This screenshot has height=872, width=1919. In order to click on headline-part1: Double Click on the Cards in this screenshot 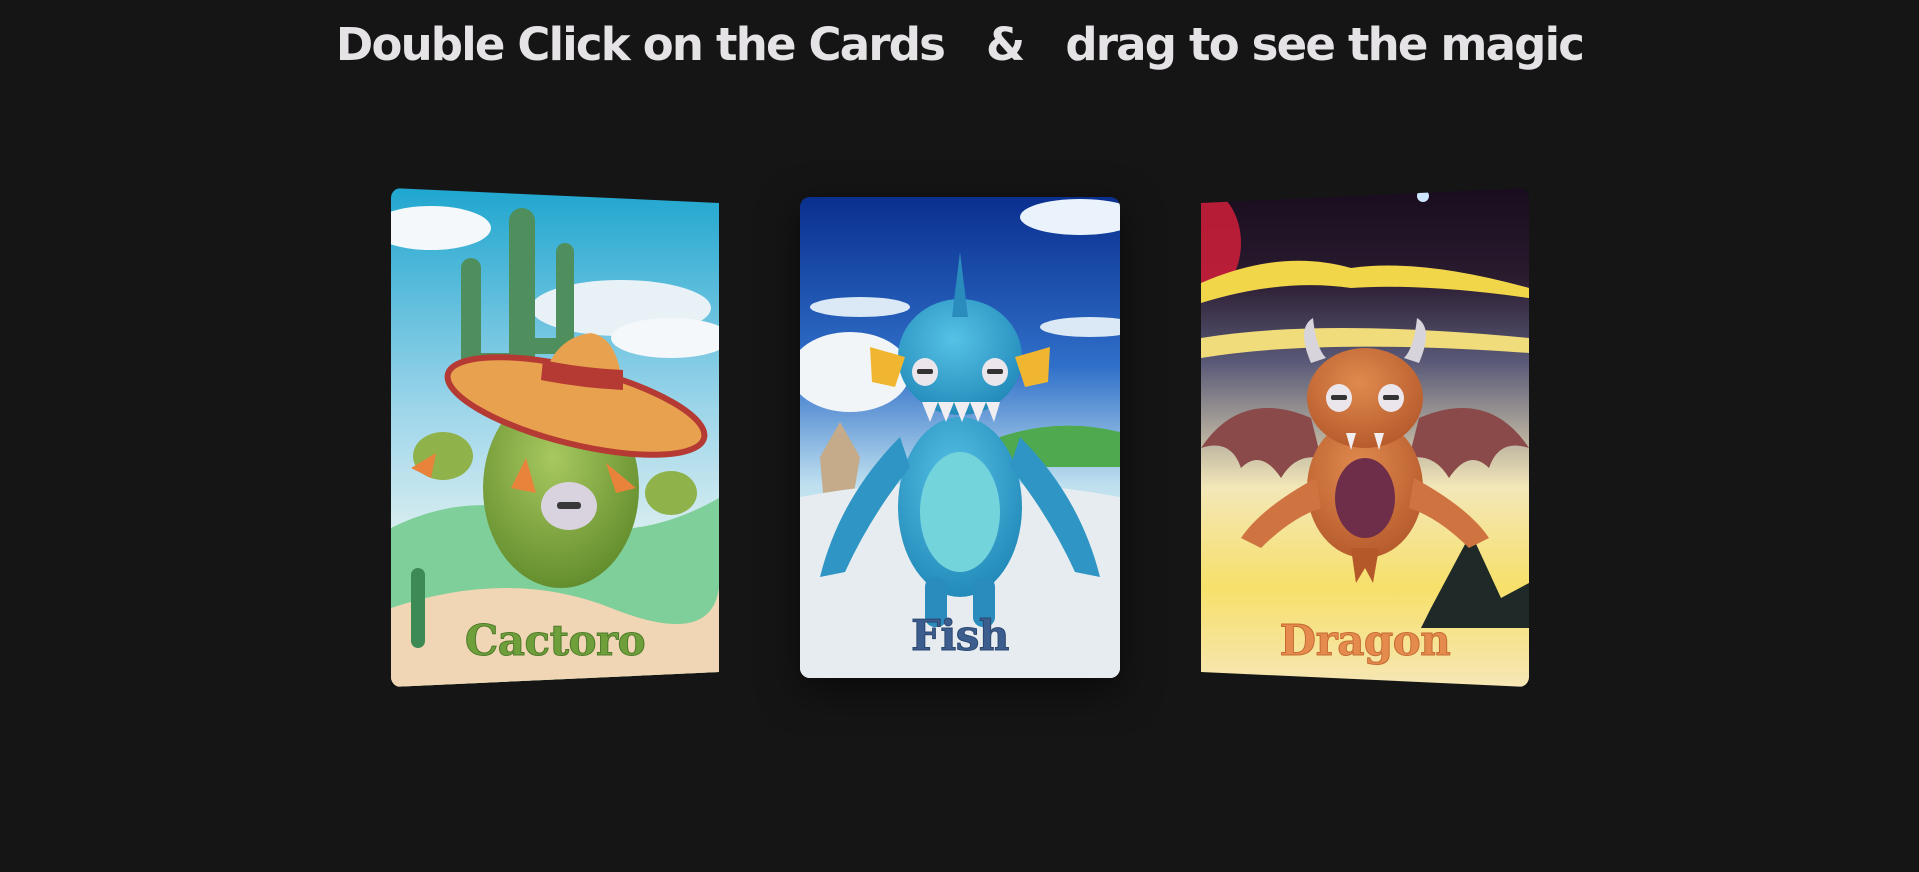, I will do `click(640, 44)`.